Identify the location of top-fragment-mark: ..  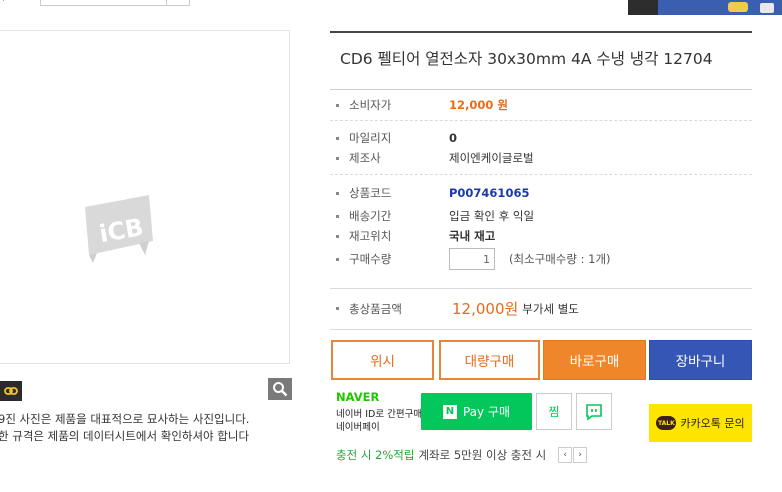
(6, 2).